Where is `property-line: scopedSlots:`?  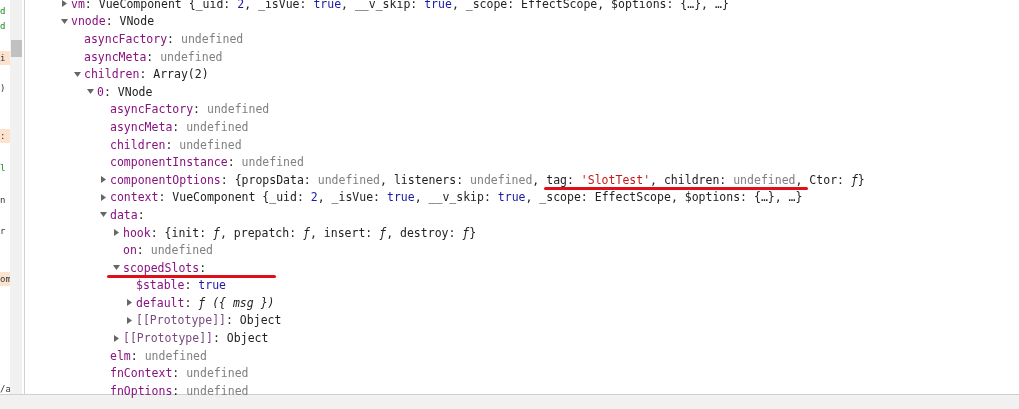 property-line: scopedSlots: is located at coordinates (165, 267).